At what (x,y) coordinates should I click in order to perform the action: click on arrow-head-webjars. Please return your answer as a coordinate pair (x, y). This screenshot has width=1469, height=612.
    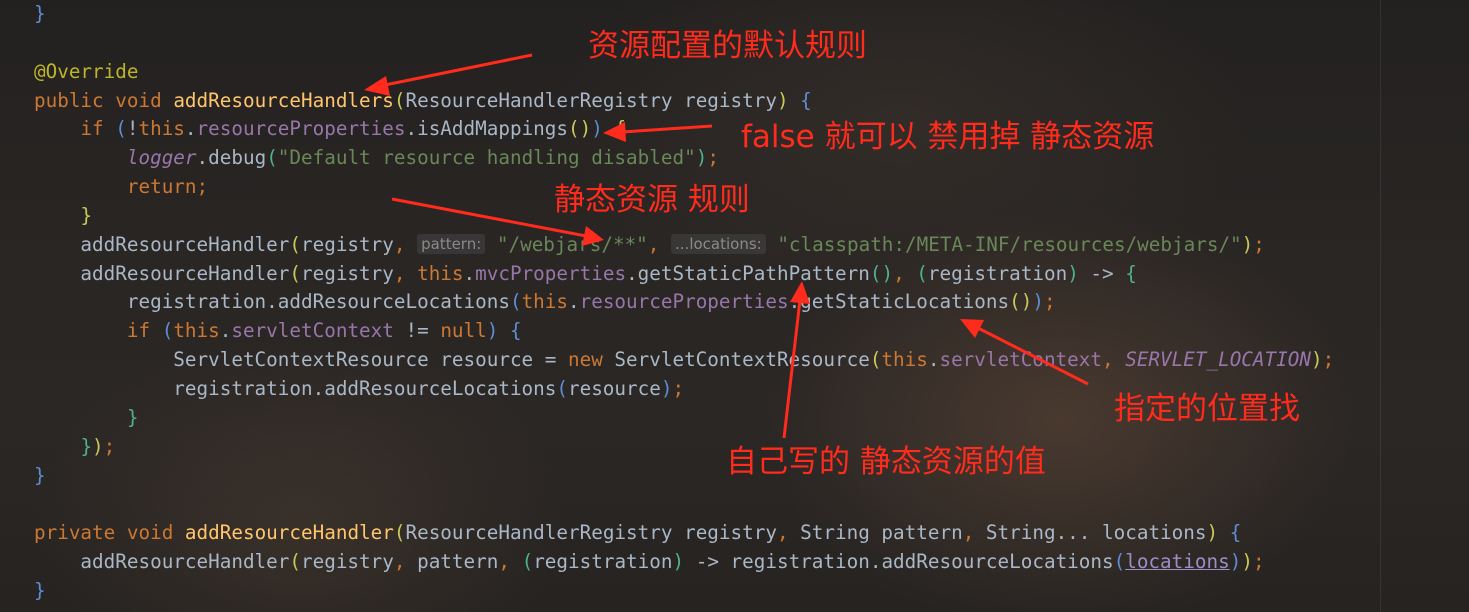
    Looking at the image, I should click on (593, 236).